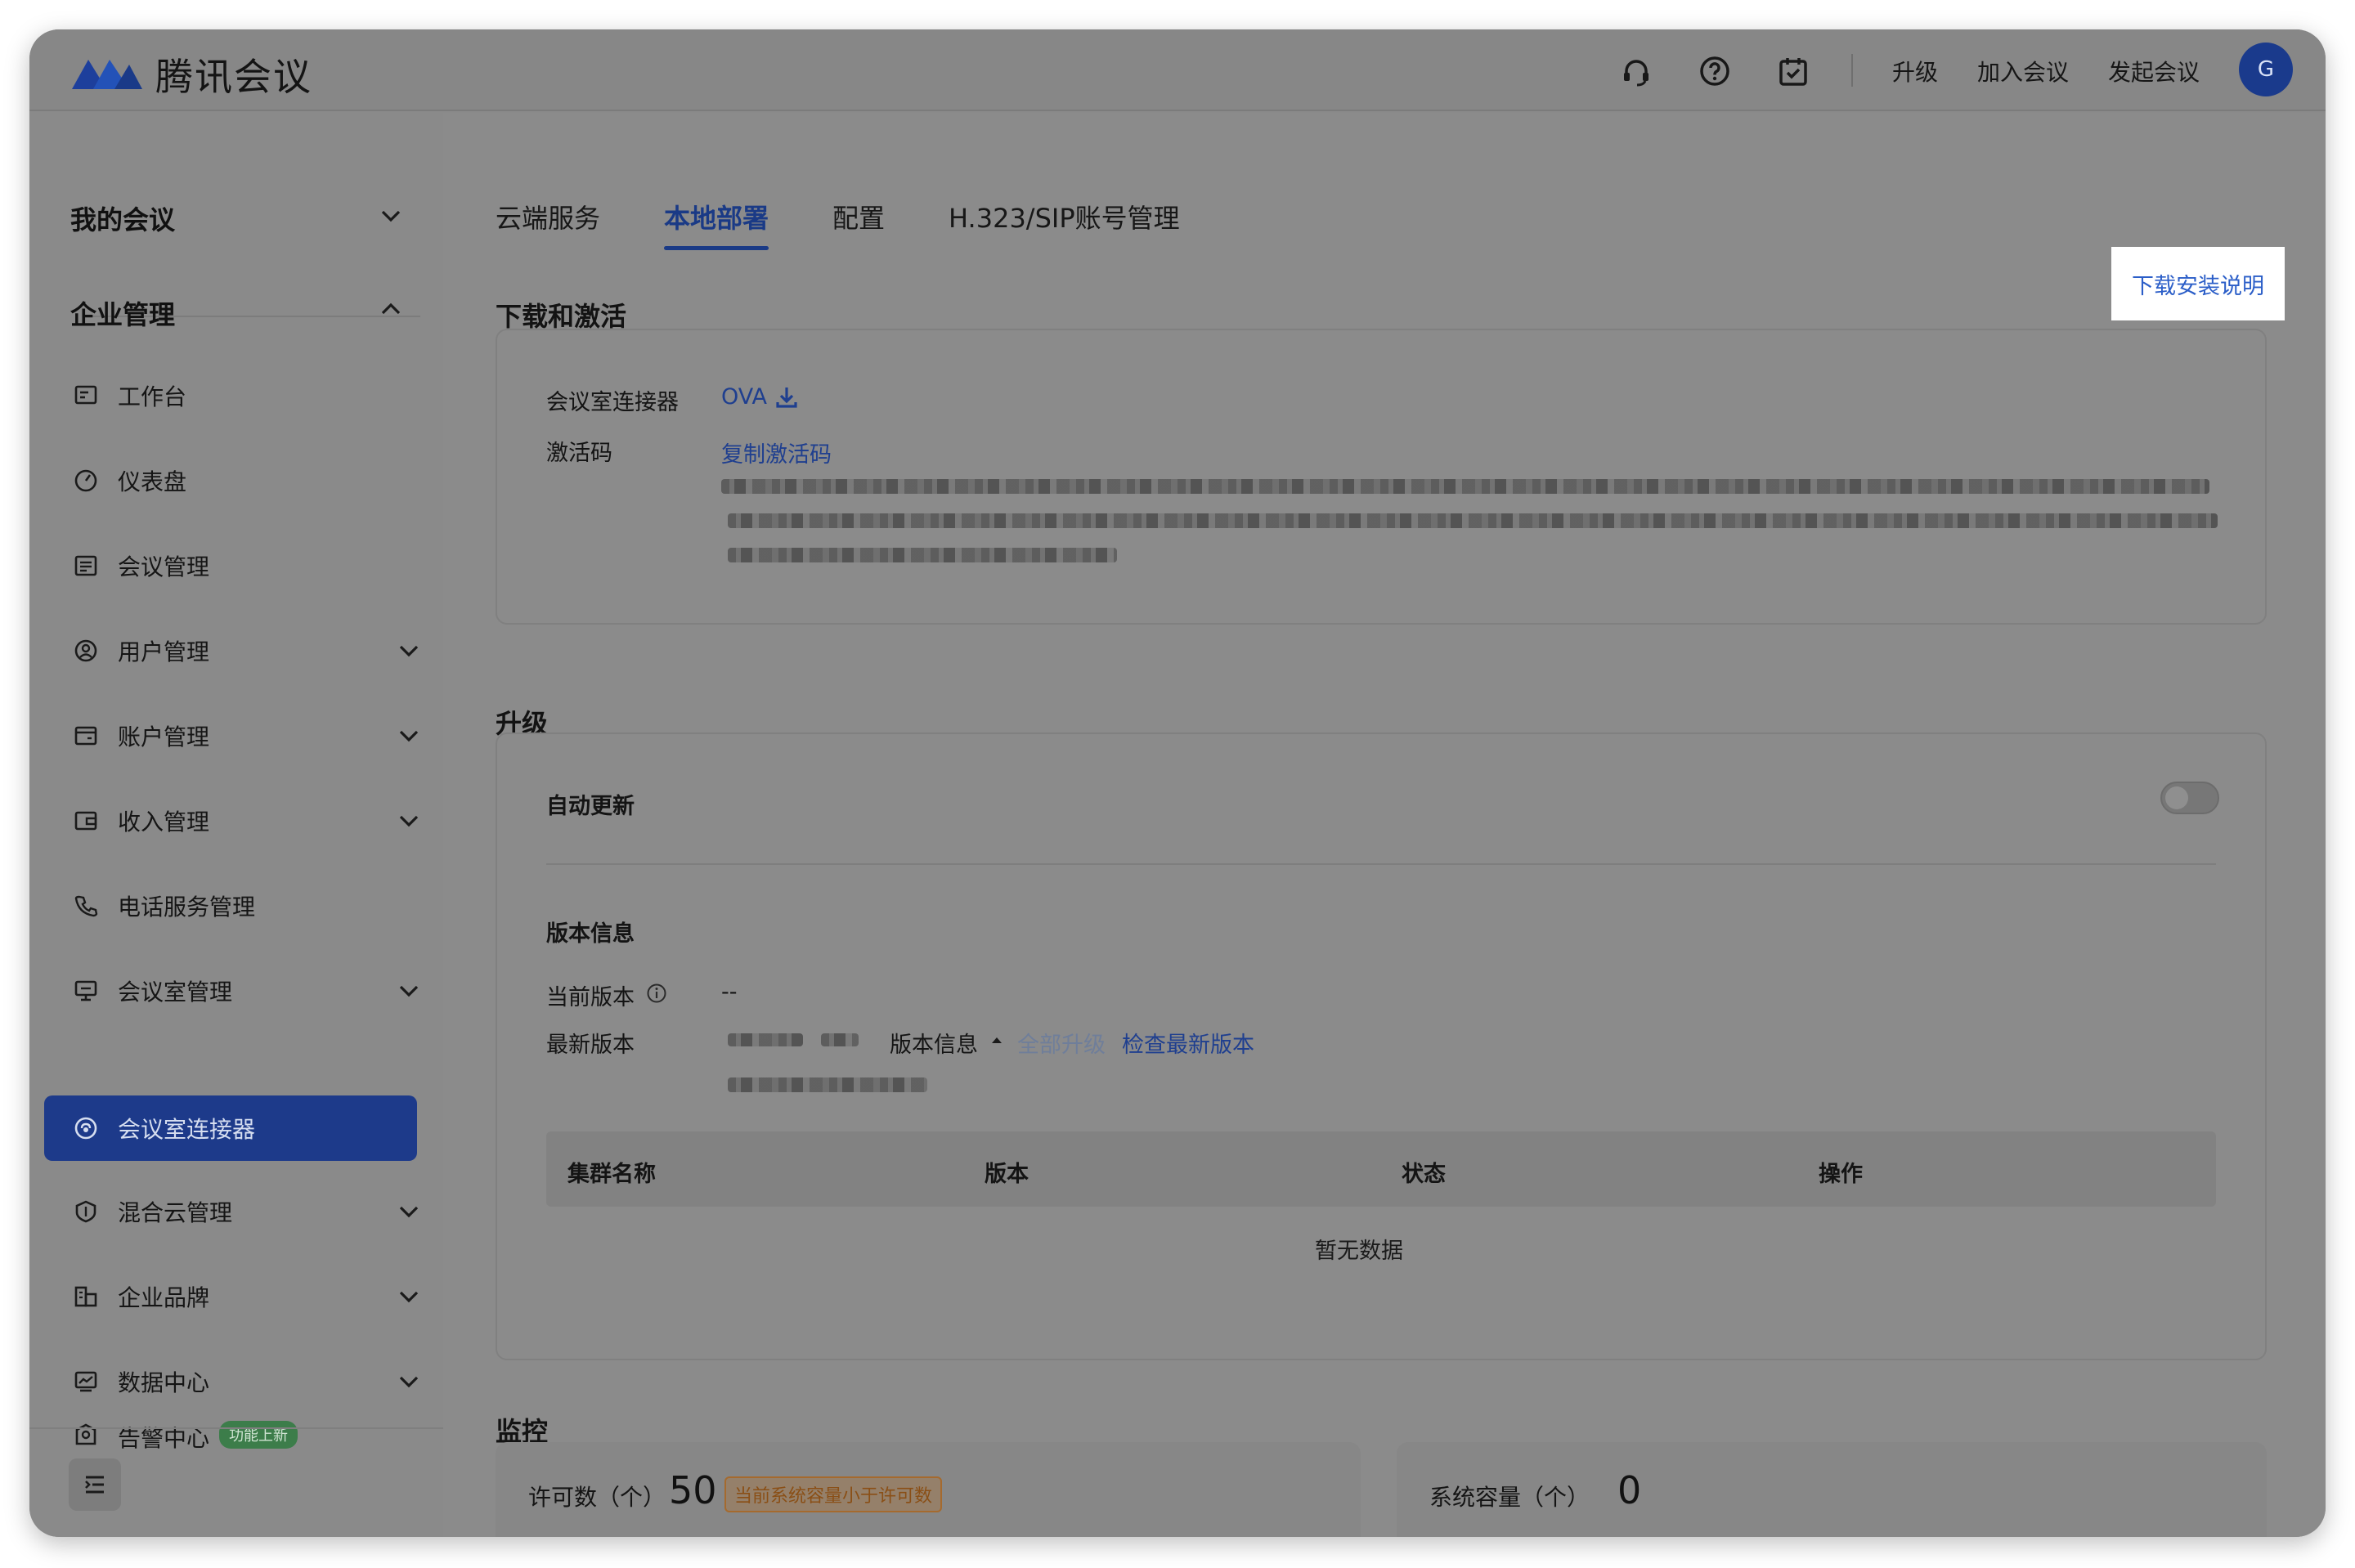 Image resolution: width=2355 pixels, height=1568 pixels. I want to click on sidebar-item-phone-service: 电话服务管理, so click(252, 906).